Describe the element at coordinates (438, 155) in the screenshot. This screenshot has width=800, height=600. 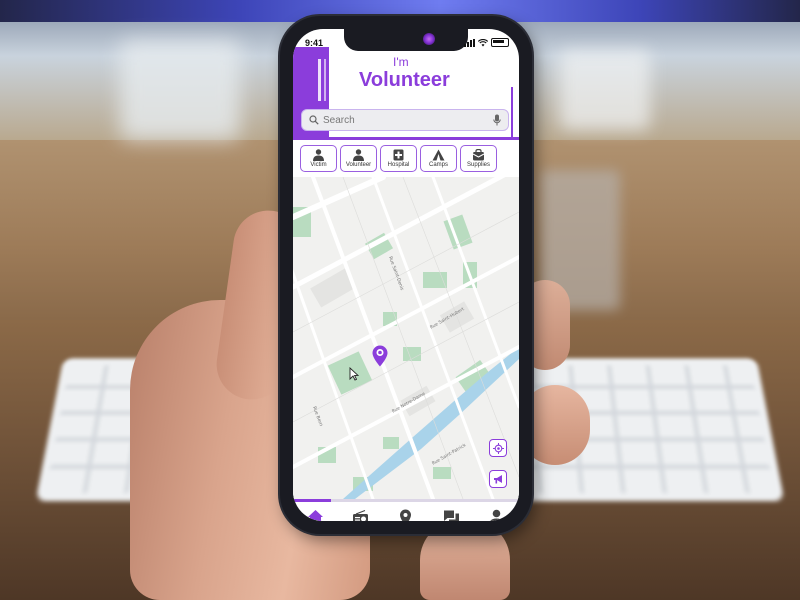
I see `tent-icon` at that location.